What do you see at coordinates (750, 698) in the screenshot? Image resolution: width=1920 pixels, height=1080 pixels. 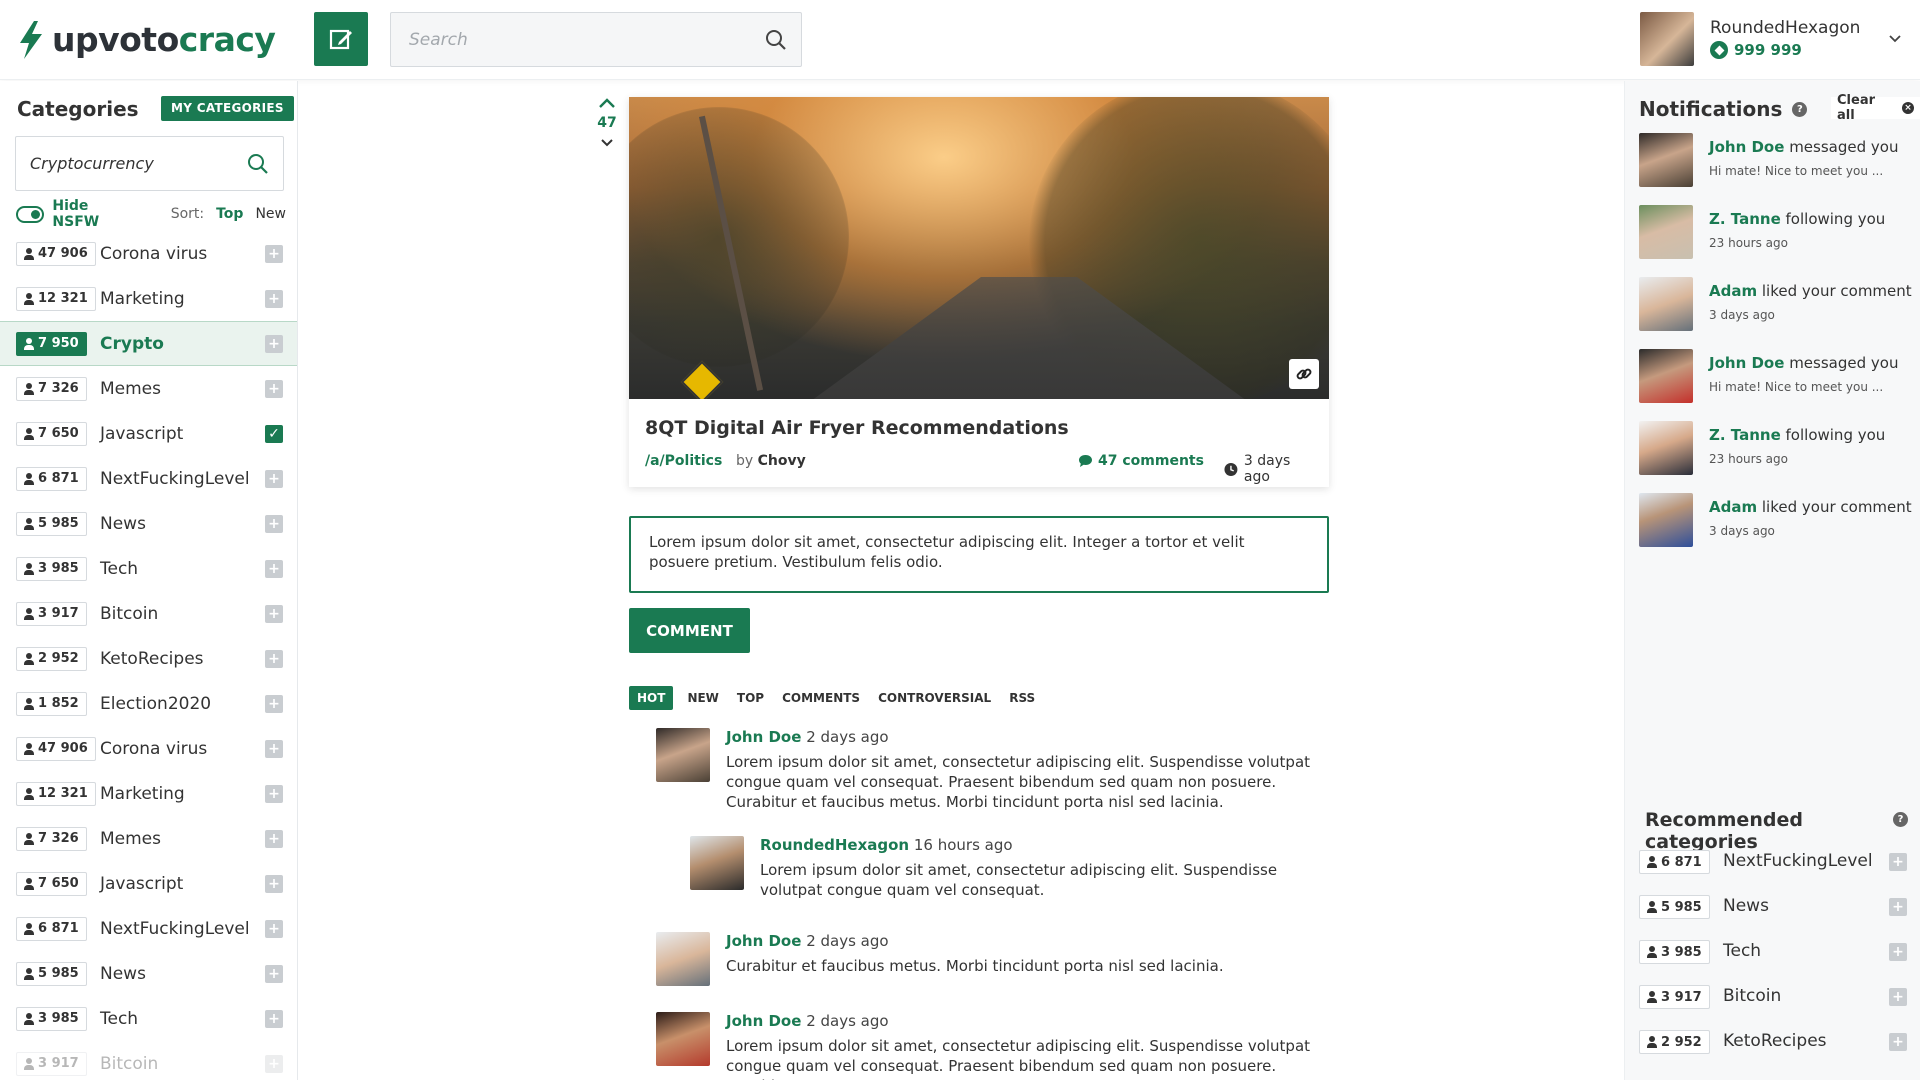 I see `tab-top: TOP` at bounding box center [750, 698].